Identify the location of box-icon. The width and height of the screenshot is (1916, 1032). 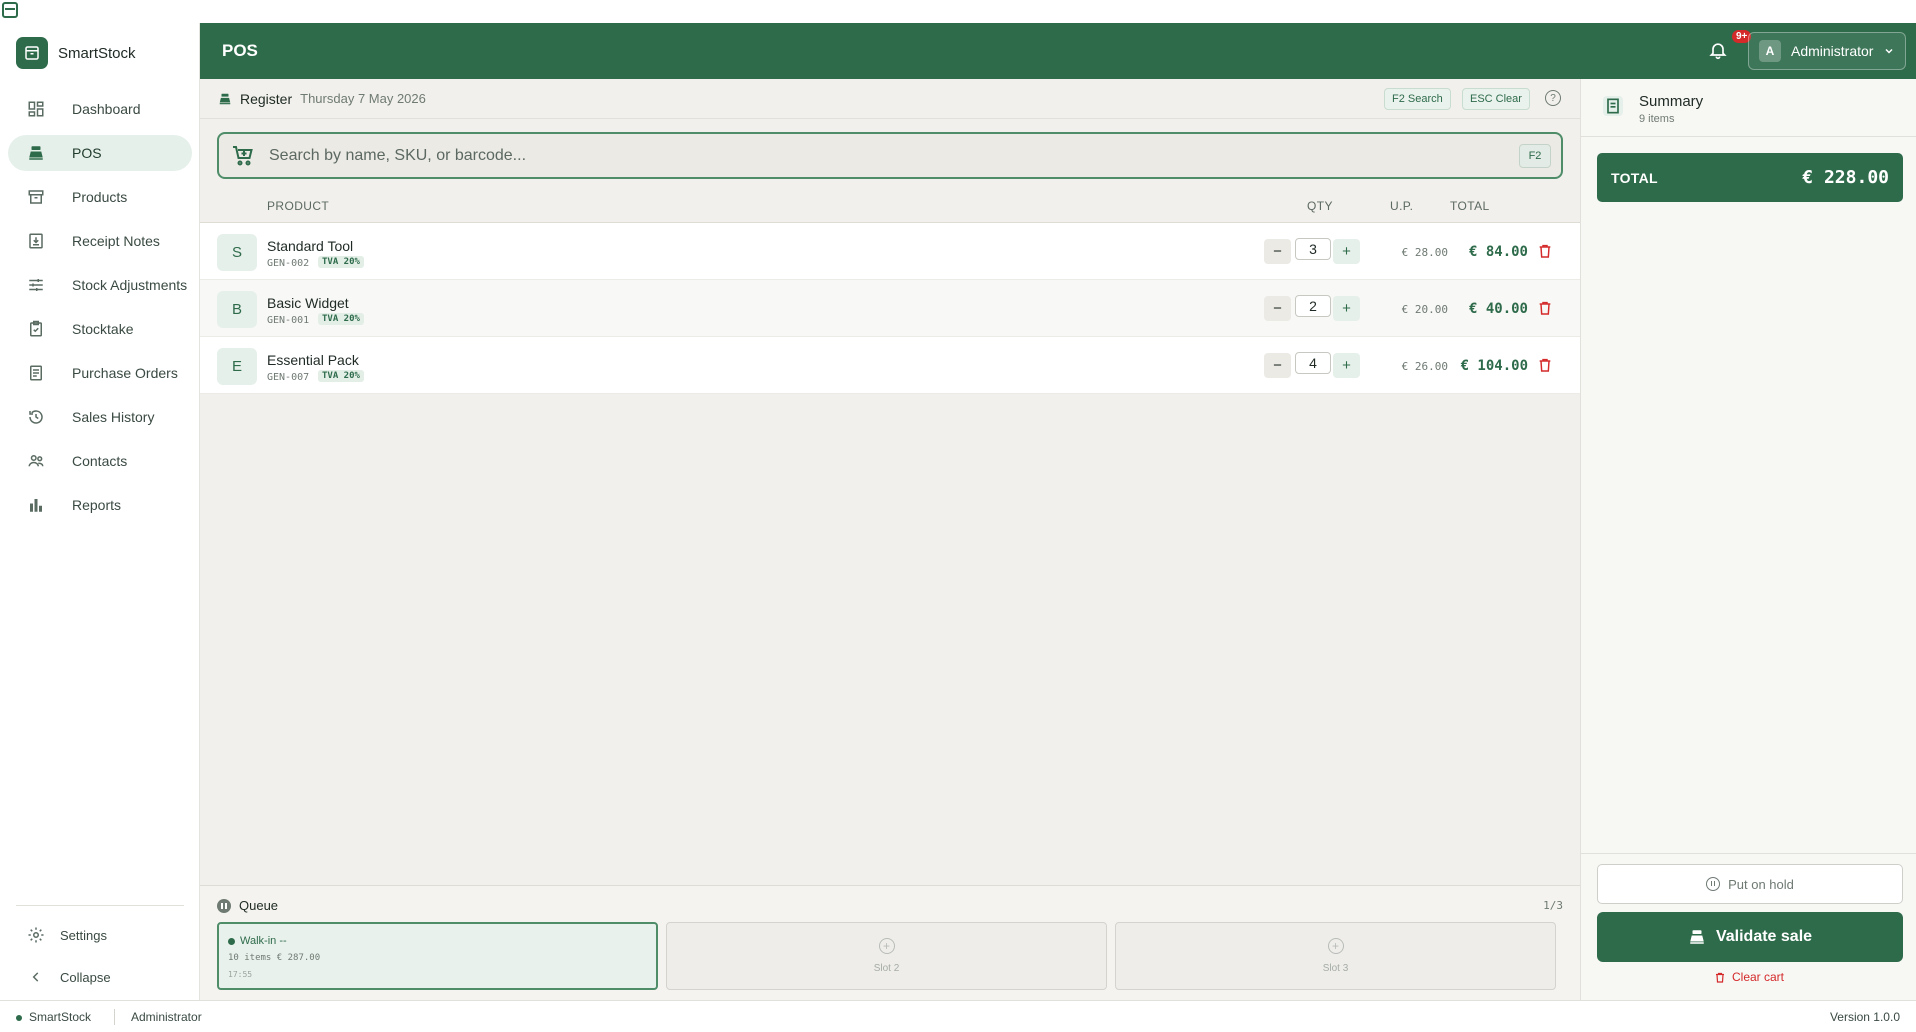
(36, 197).